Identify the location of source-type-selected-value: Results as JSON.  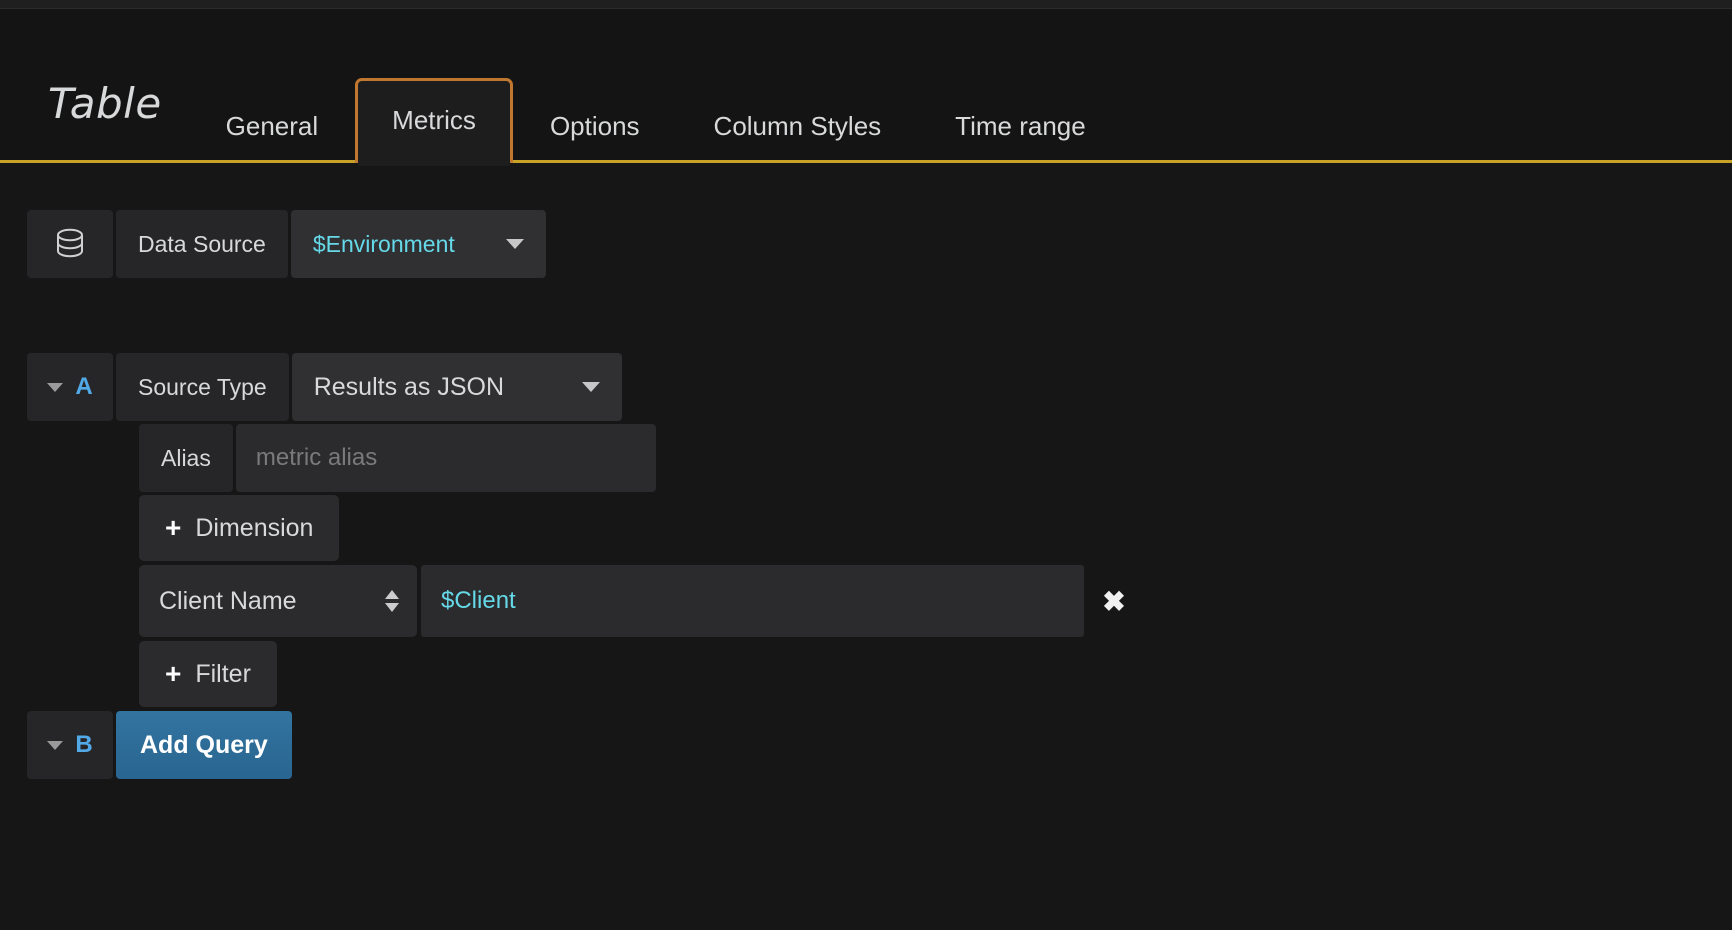
(409, 386).